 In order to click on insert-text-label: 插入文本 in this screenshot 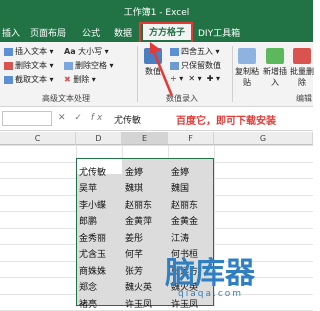, I will do `click(31, 51)`.